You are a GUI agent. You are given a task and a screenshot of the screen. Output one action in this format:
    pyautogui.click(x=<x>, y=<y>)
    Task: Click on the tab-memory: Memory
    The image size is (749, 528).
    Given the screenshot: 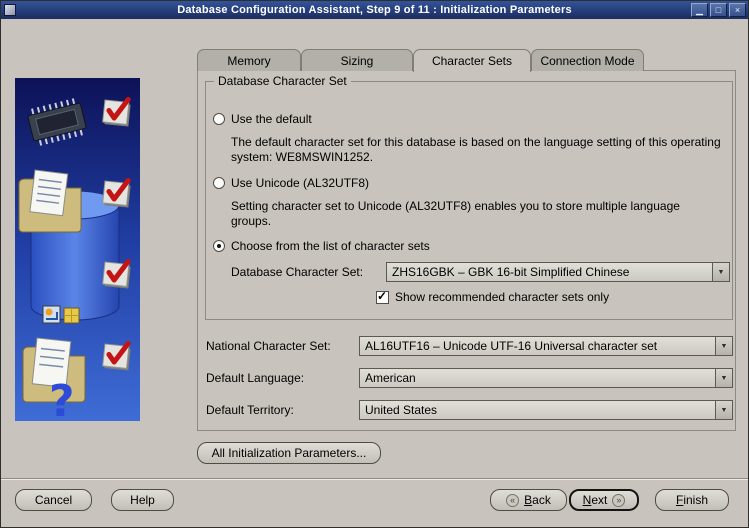 What is the action you would take?
    pyautogui.click(x=249, y=60)
    